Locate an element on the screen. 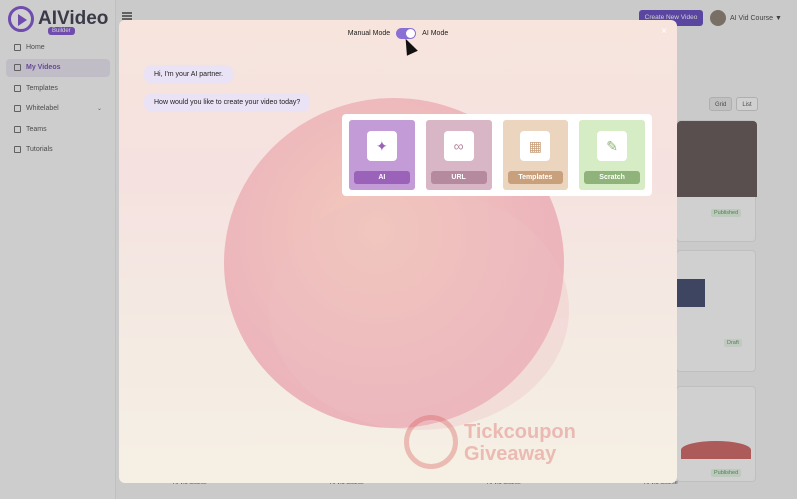 Image resolution: width=797 pixels, height=499 pixels. mode-switch-row: Manual Mode AI Mode is located at coordinates (398, 33).